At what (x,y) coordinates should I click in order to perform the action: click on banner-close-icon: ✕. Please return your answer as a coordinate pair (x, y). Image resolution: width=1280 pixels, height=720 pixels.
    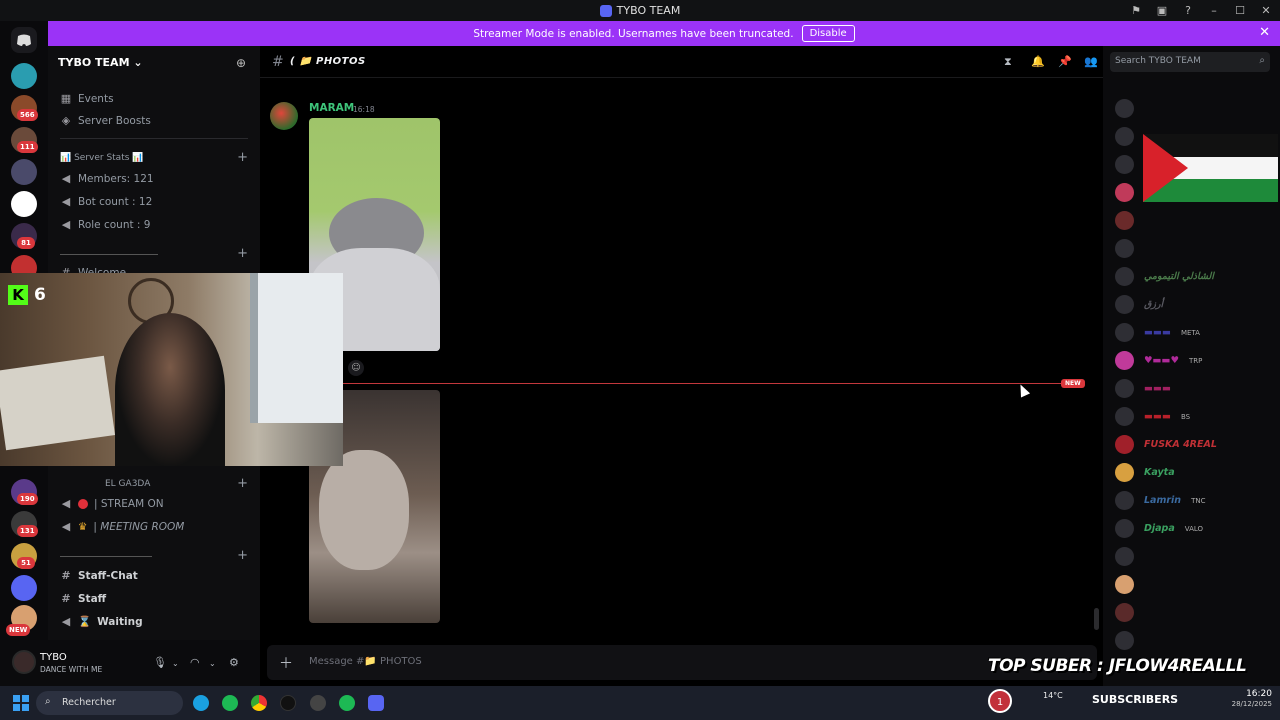
    Looking at the image, I should click on (1264, 32).